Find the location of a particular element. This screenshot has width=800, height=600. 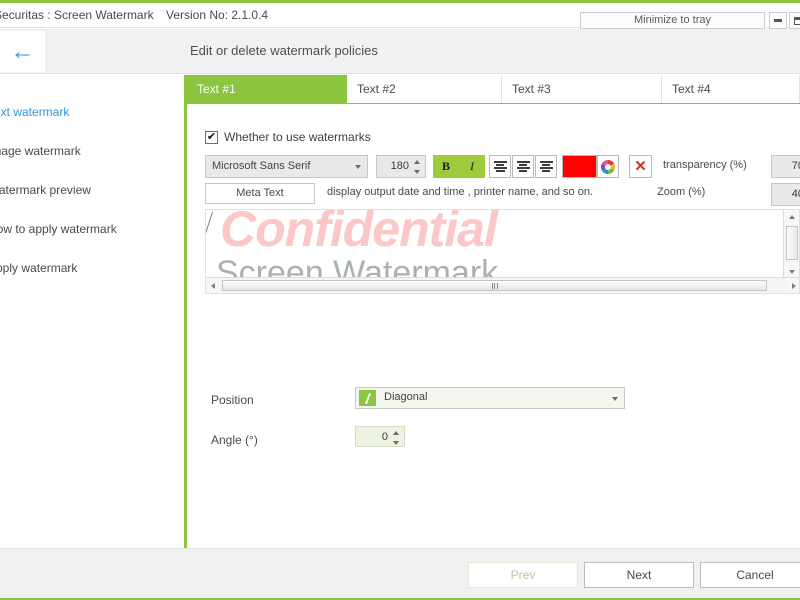

minimize-icon is located at coordinates (778, 20).